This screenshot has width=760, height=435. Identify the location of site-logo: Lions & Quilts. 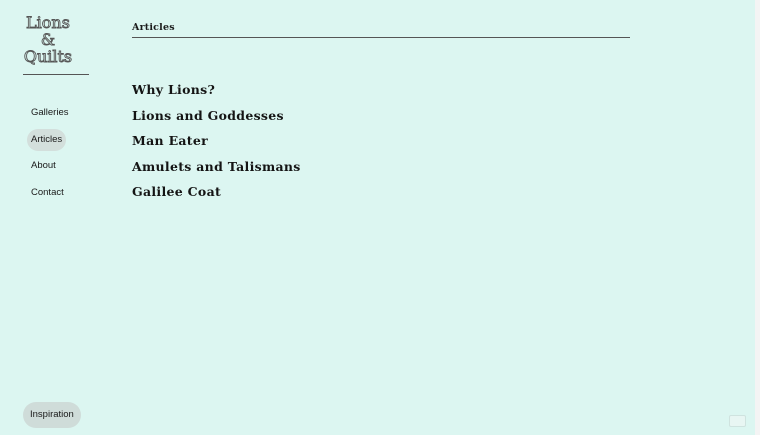
(48, 39).